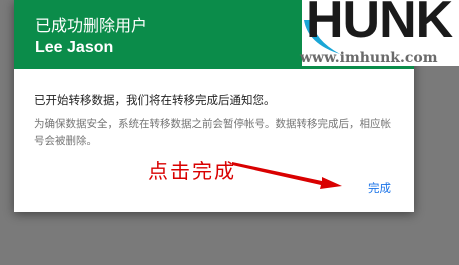 This screenshot has width=459, height=265. I want to click on dialog-title: 已成功删除用户, so click(91, 25).